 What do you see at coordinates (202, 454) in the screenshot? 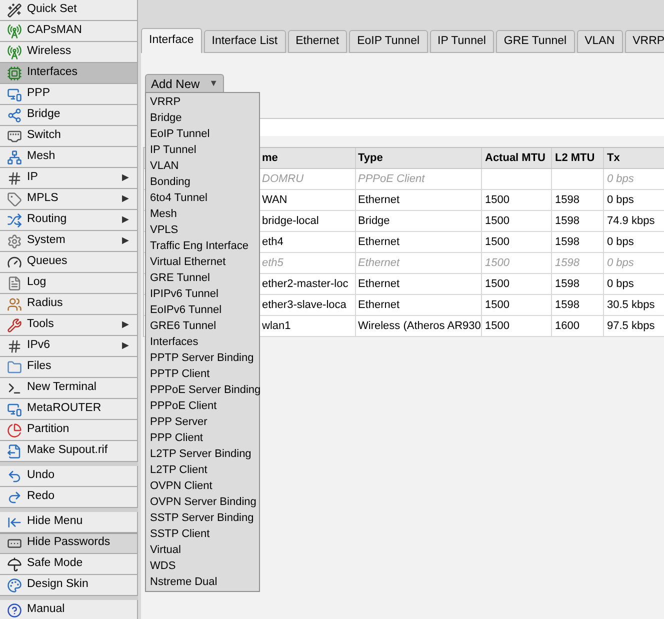
I see `menu-item: L2TP Server Binding` at bounding box center [202, 454].